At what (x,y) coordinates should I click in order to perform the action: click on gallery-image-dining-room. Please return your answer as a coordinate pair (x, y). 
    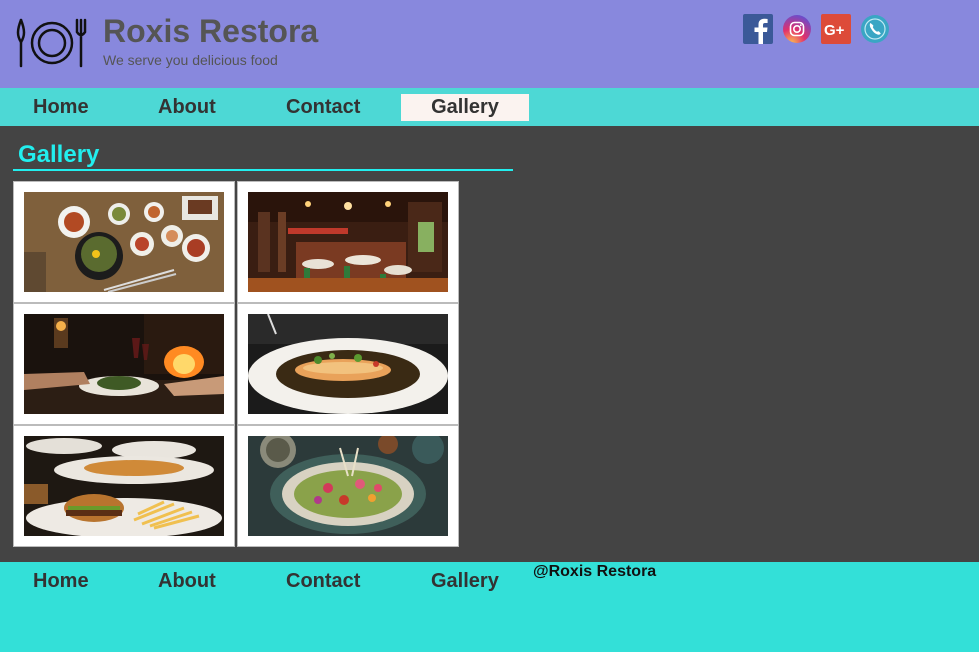
    Looking at the image, I should click on (348, 242).